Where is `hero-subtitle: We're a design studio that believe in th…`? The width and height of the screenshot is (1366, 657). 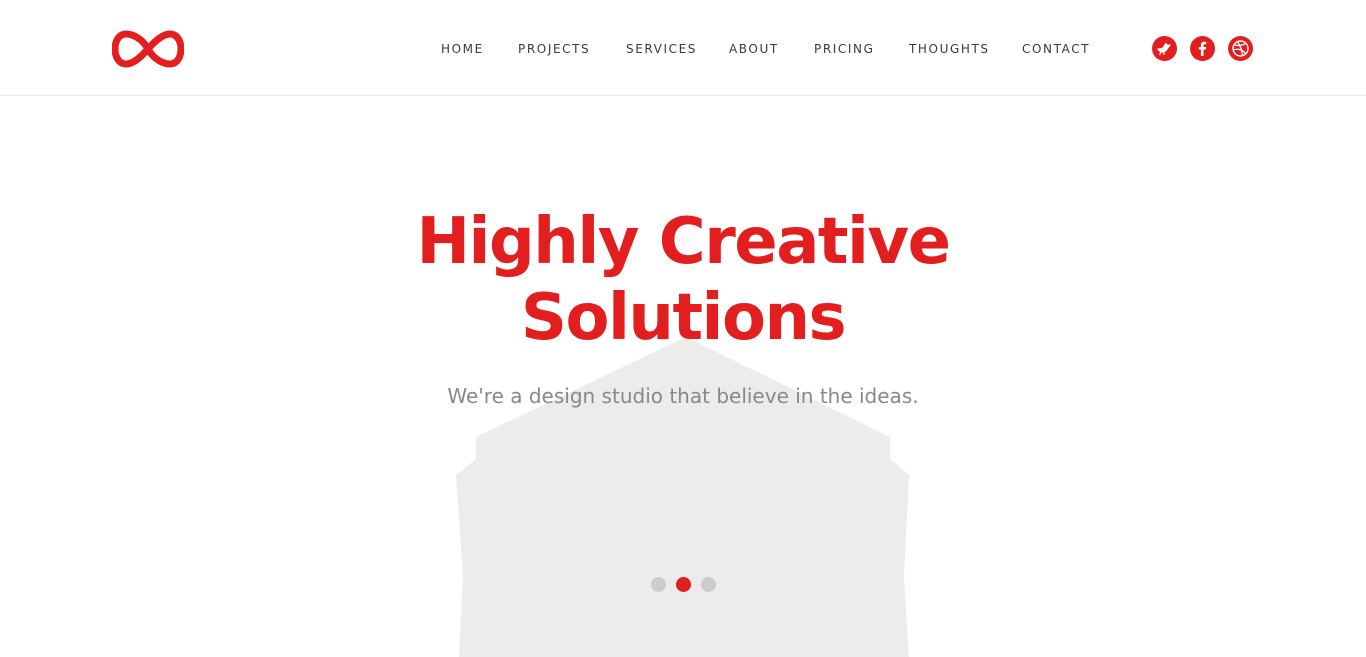 hero-subtitle: We're a design studio that believe in th… is located at coordinates (683, 396).